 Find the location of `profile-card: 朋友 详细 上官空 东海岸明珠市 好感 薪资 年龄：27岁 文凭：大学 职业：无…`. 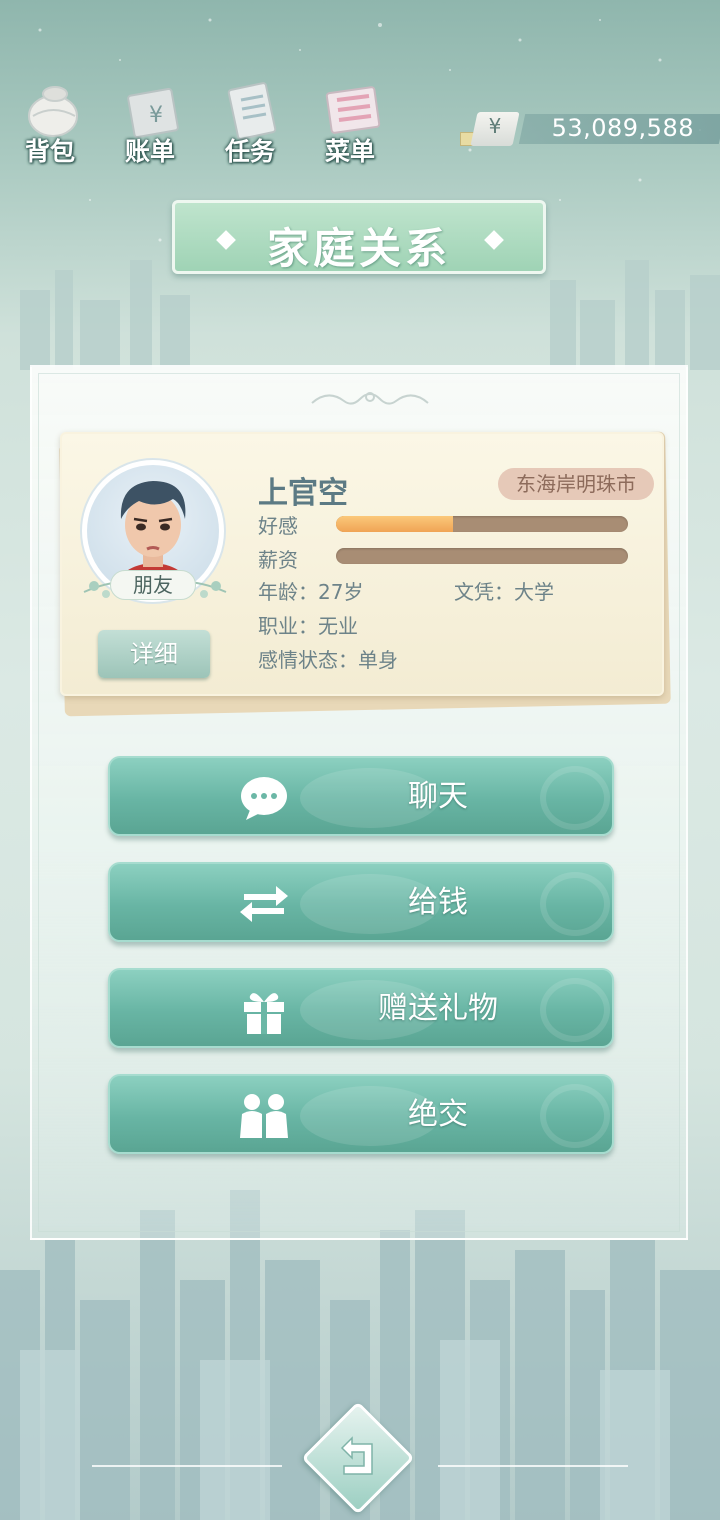

profile-card: 朋友 详细 上官空 东海岸明珠市 好感 薪资 年龄：27岁 文凭：大学 职业：无… is located at coordinates (362, 564).